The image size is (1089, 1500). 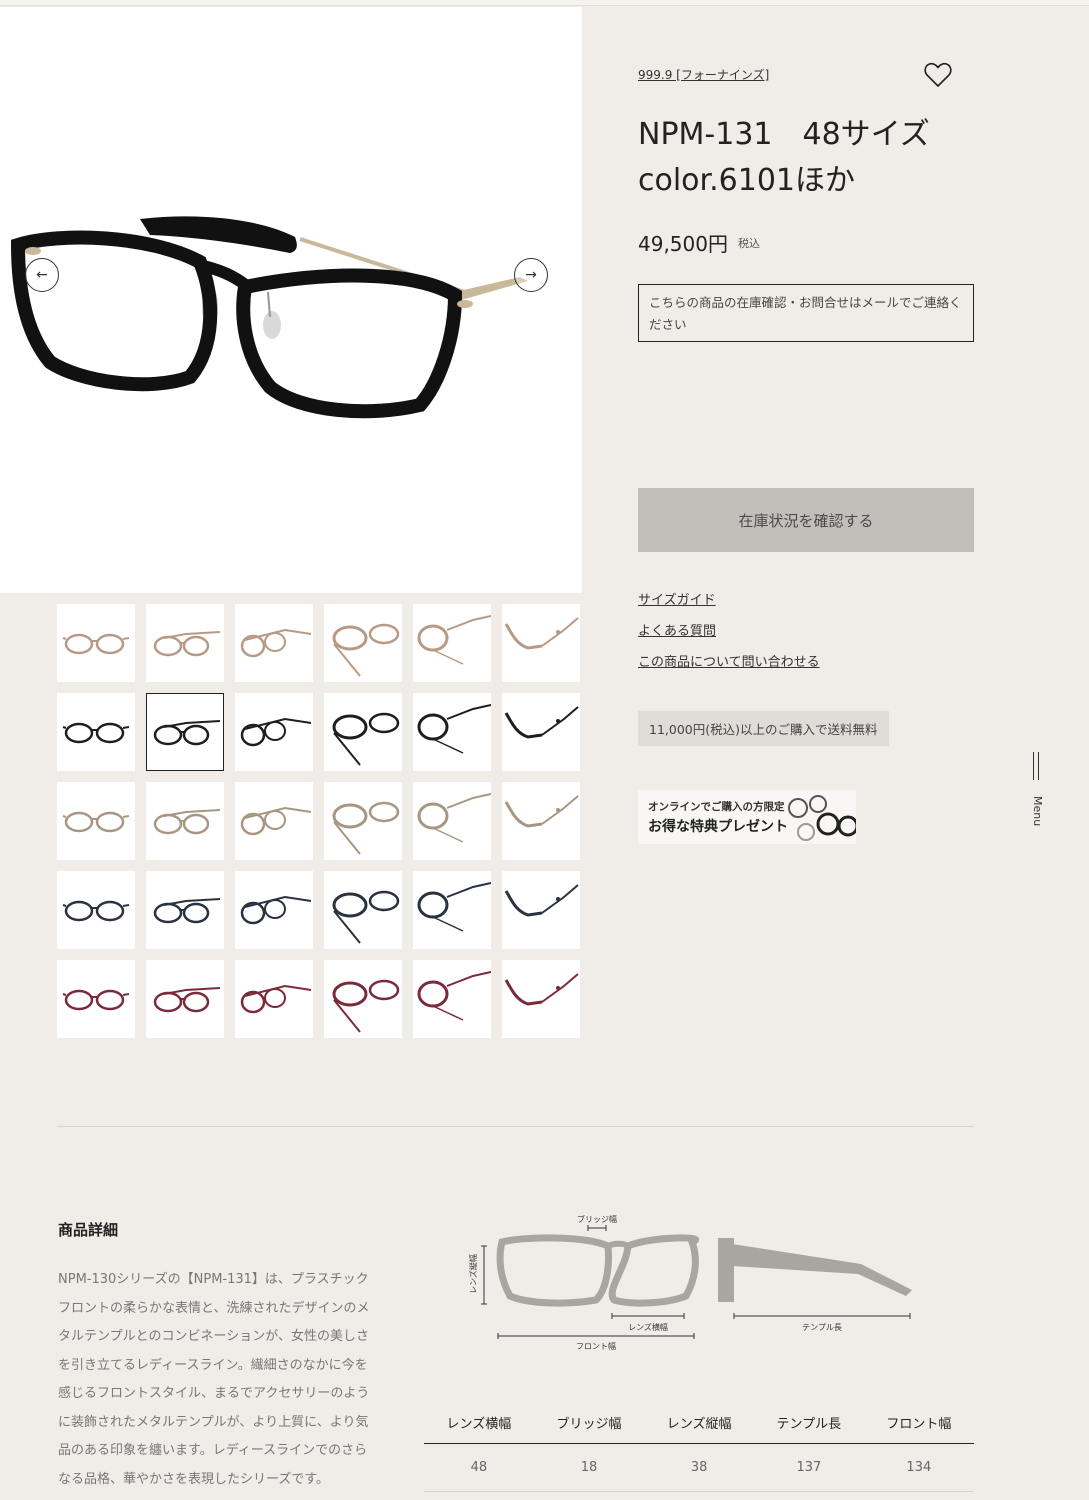 I want to click on size-diagram: ブリッジ幅 レンズ縦幅 レンズ横幅 フロント幅 テンプル長, so click(x=690, y=1282).